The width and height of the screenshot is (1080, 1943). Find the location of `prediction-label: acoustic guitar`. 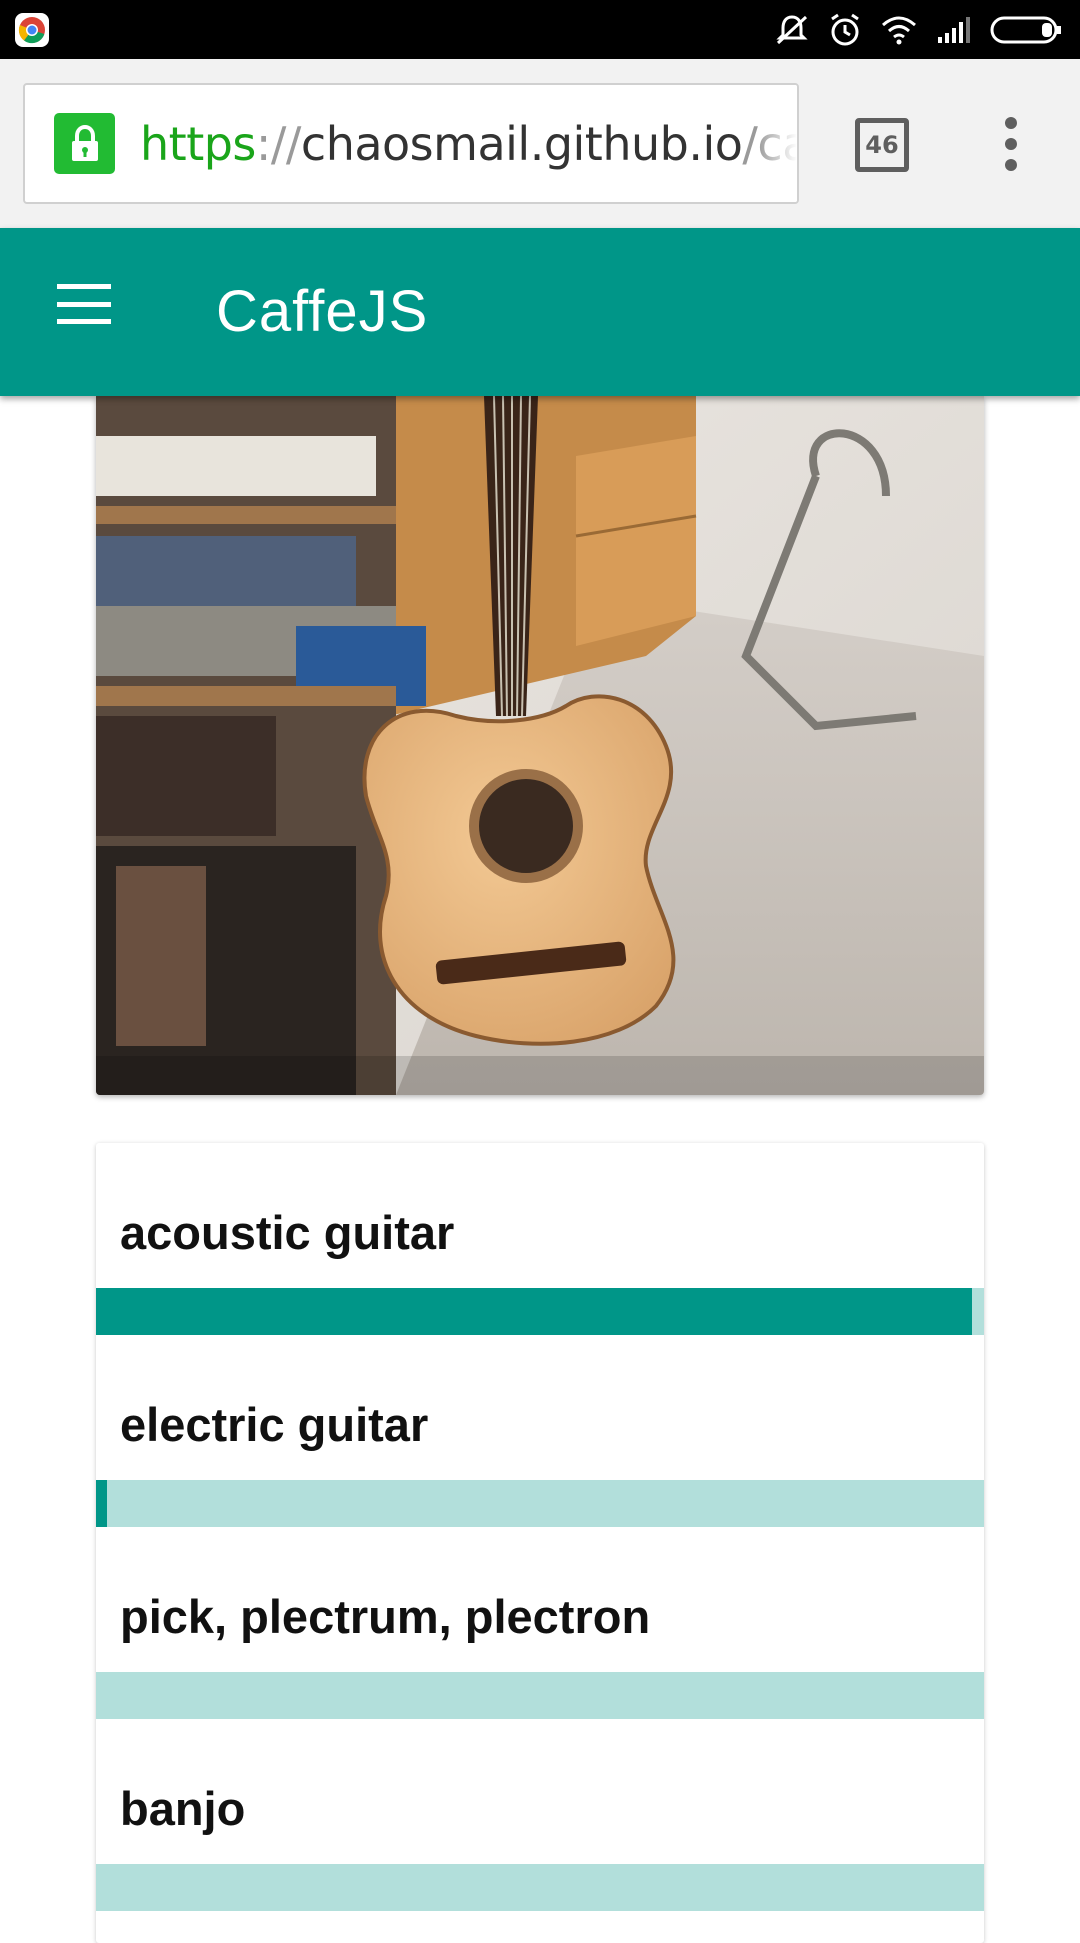

prediction-label: acoustic guitar is located at coordinates (287, 1232).